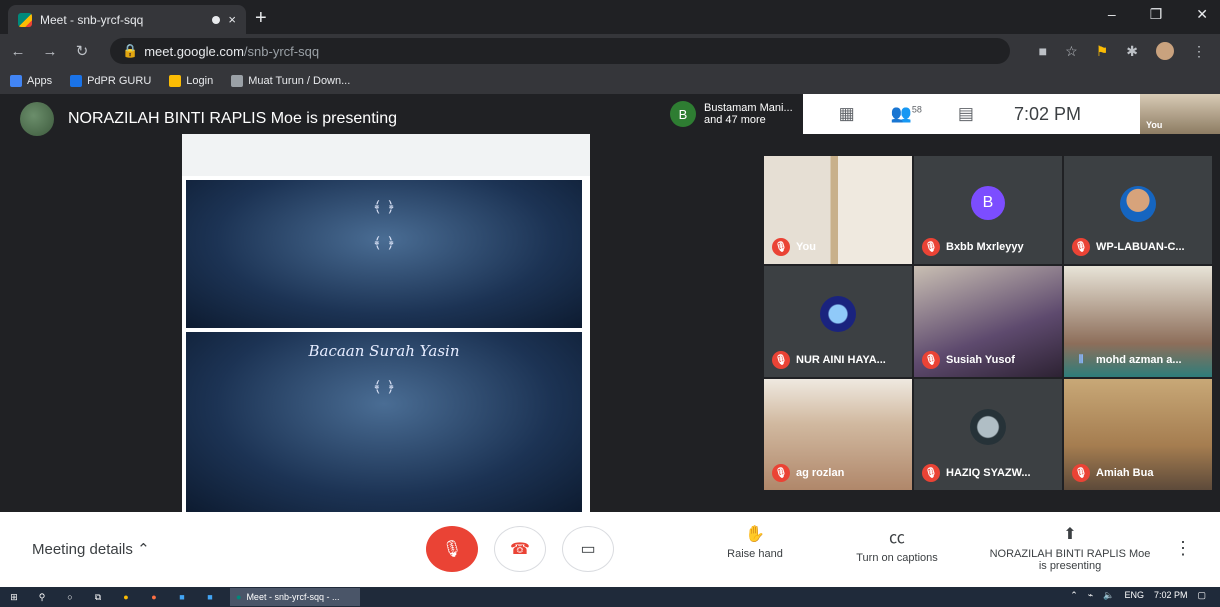 The image size is (1220, 607). Describe the element at coordinates (1171, 595) in the screenshot. I see `taskbar-clock: 7:02 PM` at that location.